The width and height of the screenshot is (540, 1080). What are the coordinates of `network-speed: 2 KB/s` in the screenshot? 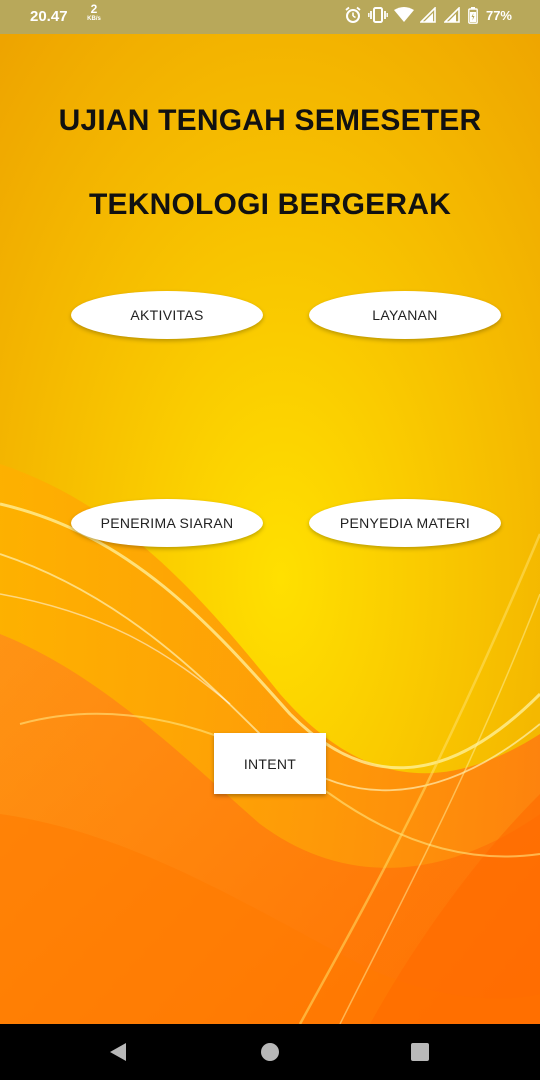 It's located at (94, 13).